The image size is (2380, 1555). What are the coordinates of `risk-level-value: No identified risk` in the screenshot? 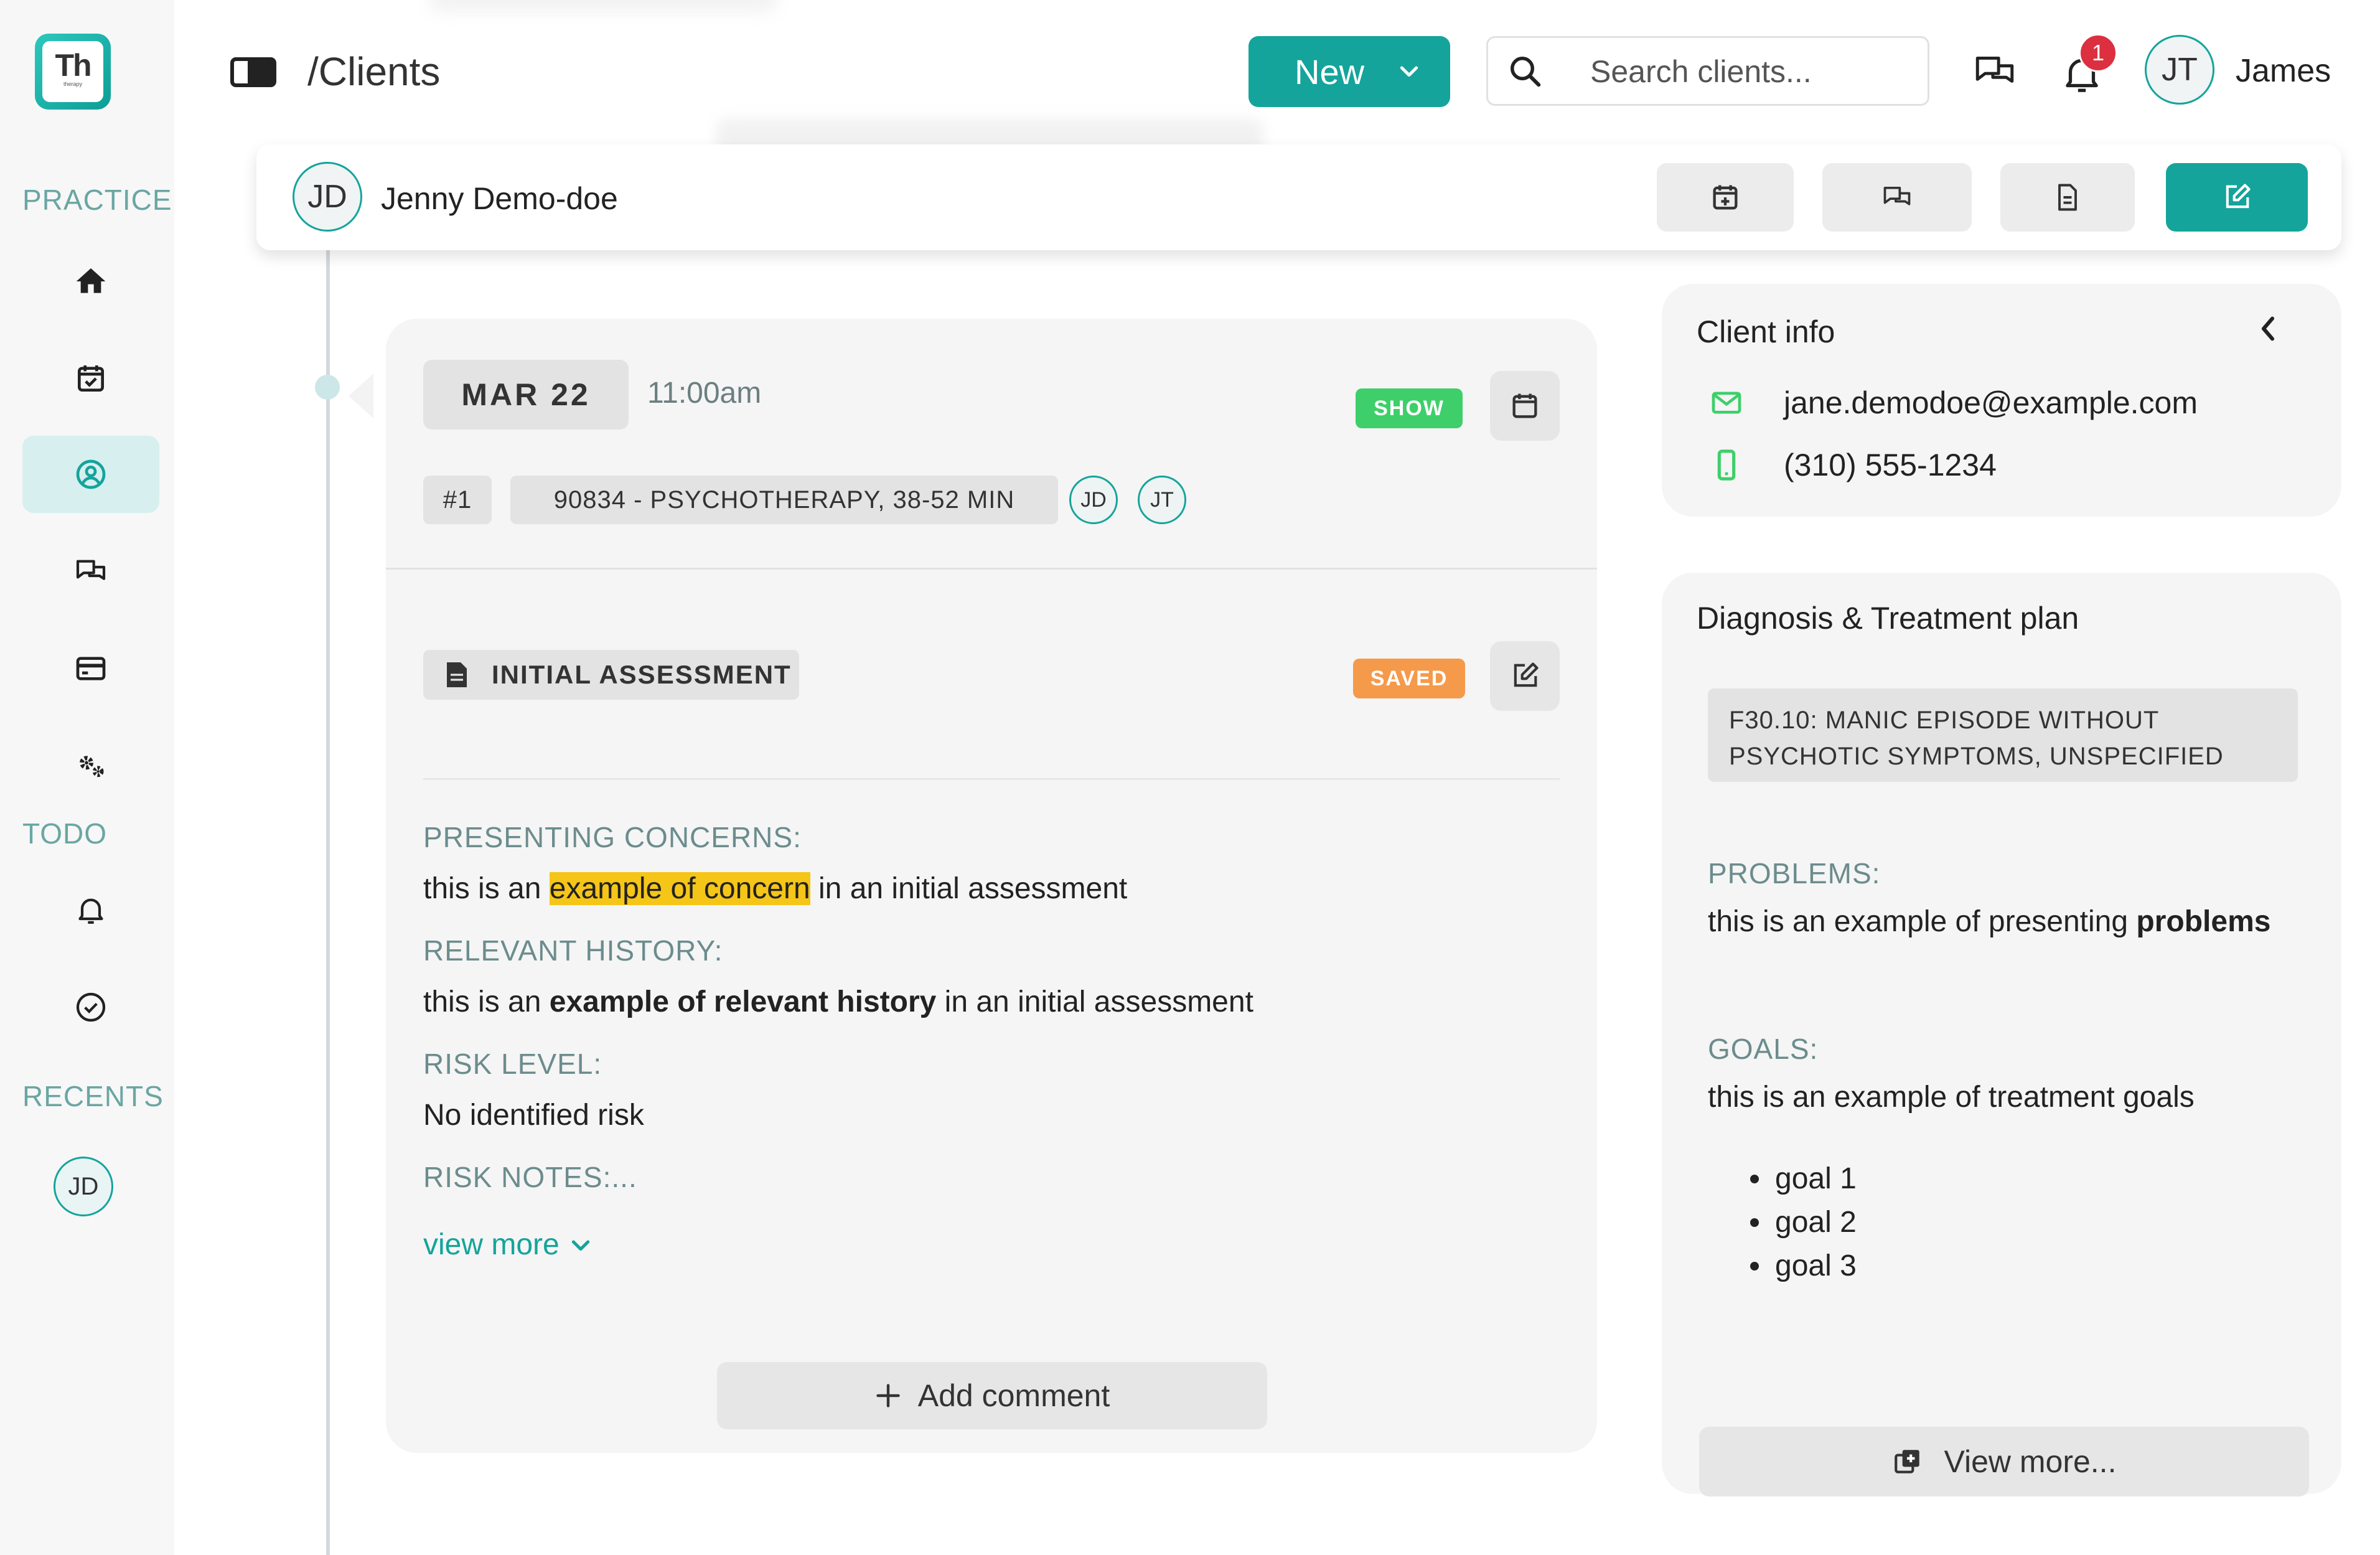 It's located at (534, 1115).